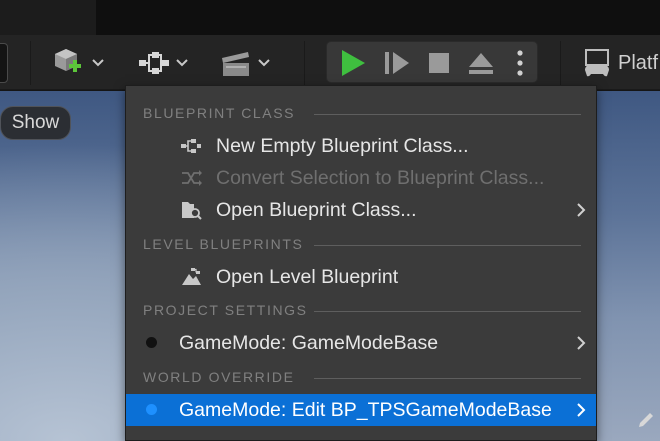  I want to click on play-options-button, so click(520, 63).